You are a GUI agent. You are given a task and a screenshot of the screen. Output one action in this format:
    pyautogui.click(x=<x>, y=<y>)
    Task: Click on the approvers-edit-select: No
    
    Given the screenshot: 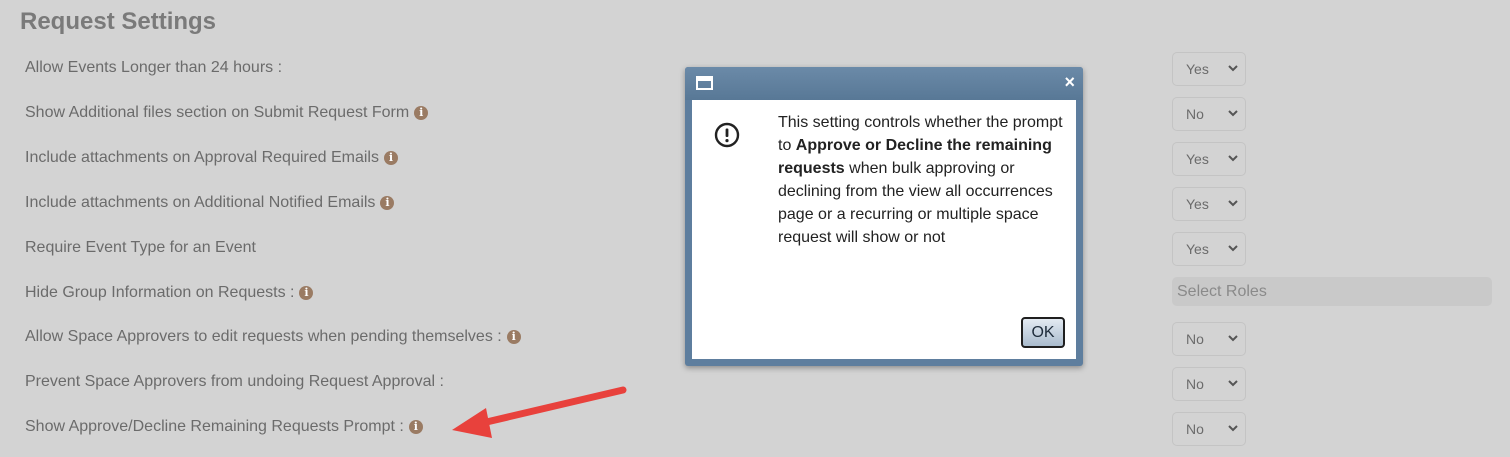 What is the action you would take?
    pyautogui.click(x=1209, y=339)
    